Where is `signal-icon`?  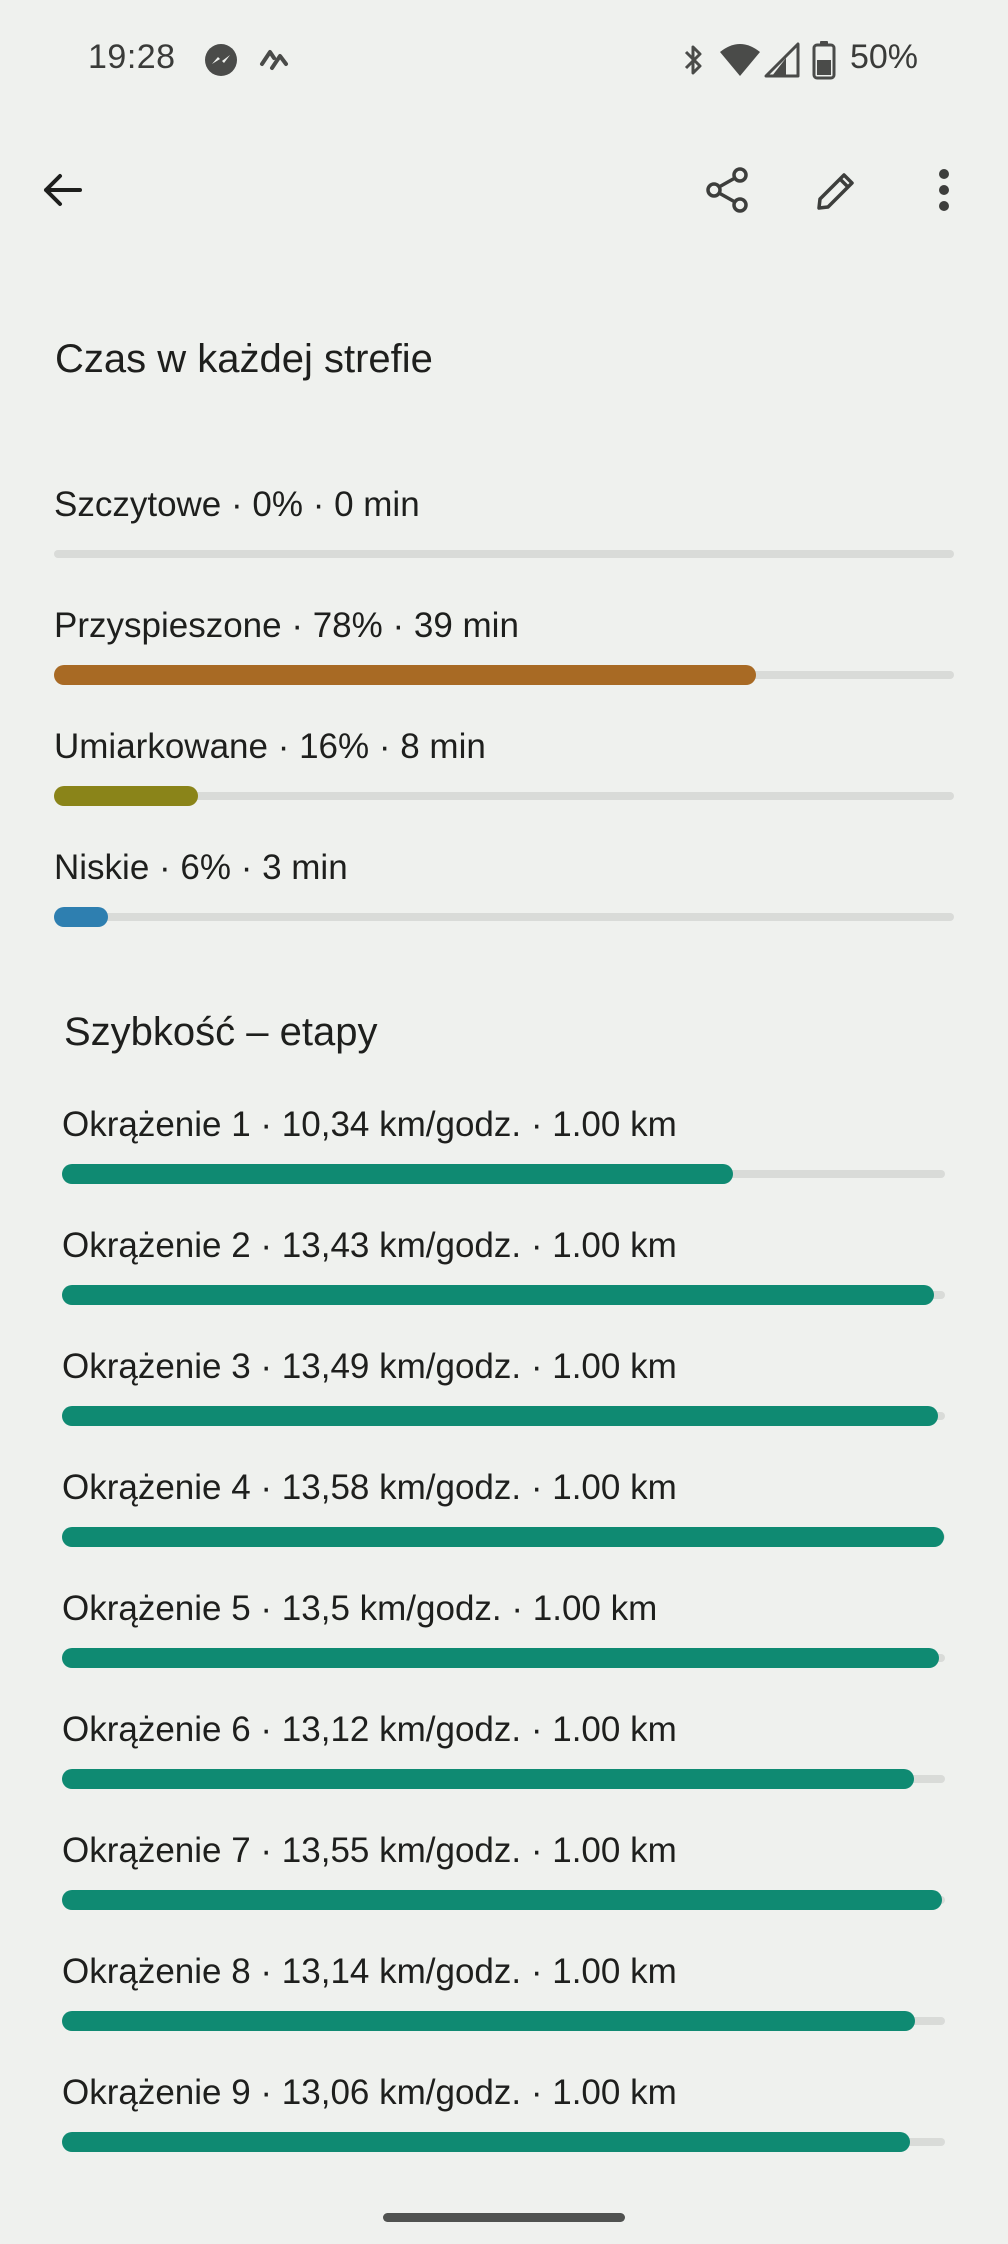 signal-icon is located at coordinates (782, 60).